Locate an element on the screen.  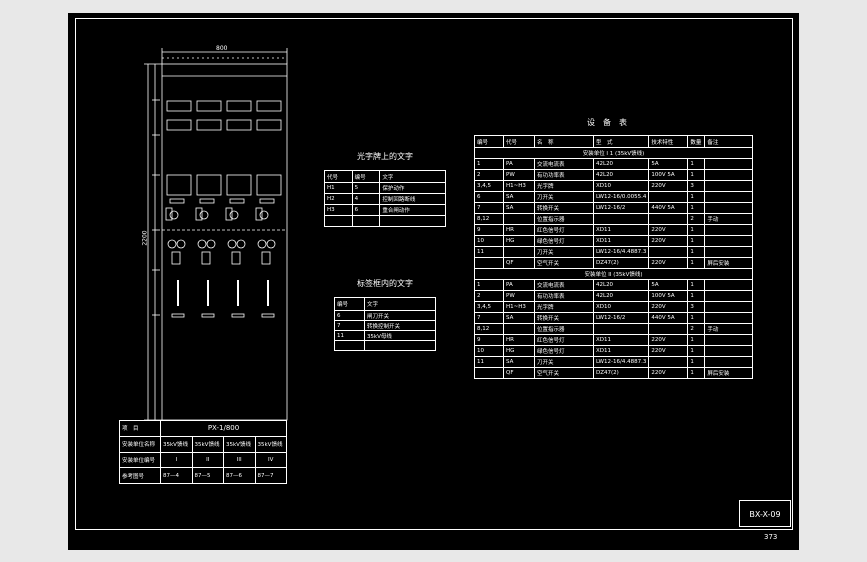
table-cell: 项 目 is located at coordinates (140, 428).